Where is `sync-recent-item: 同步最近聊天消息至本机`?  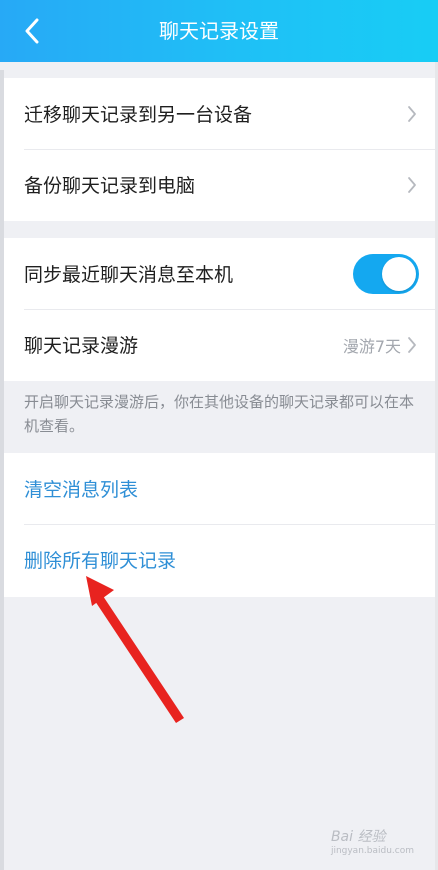
sync-recent-item: 同步最近聊天消息至本机 is located at coordinates (219, 273).